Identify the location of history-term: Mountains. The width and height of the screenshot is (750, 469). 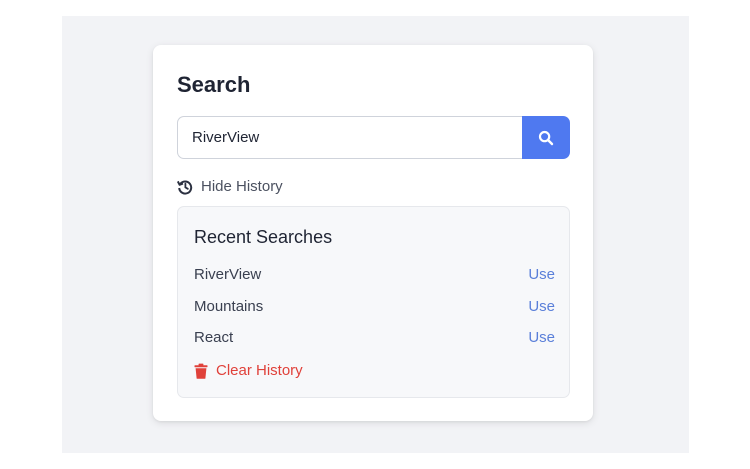
(229, 306).